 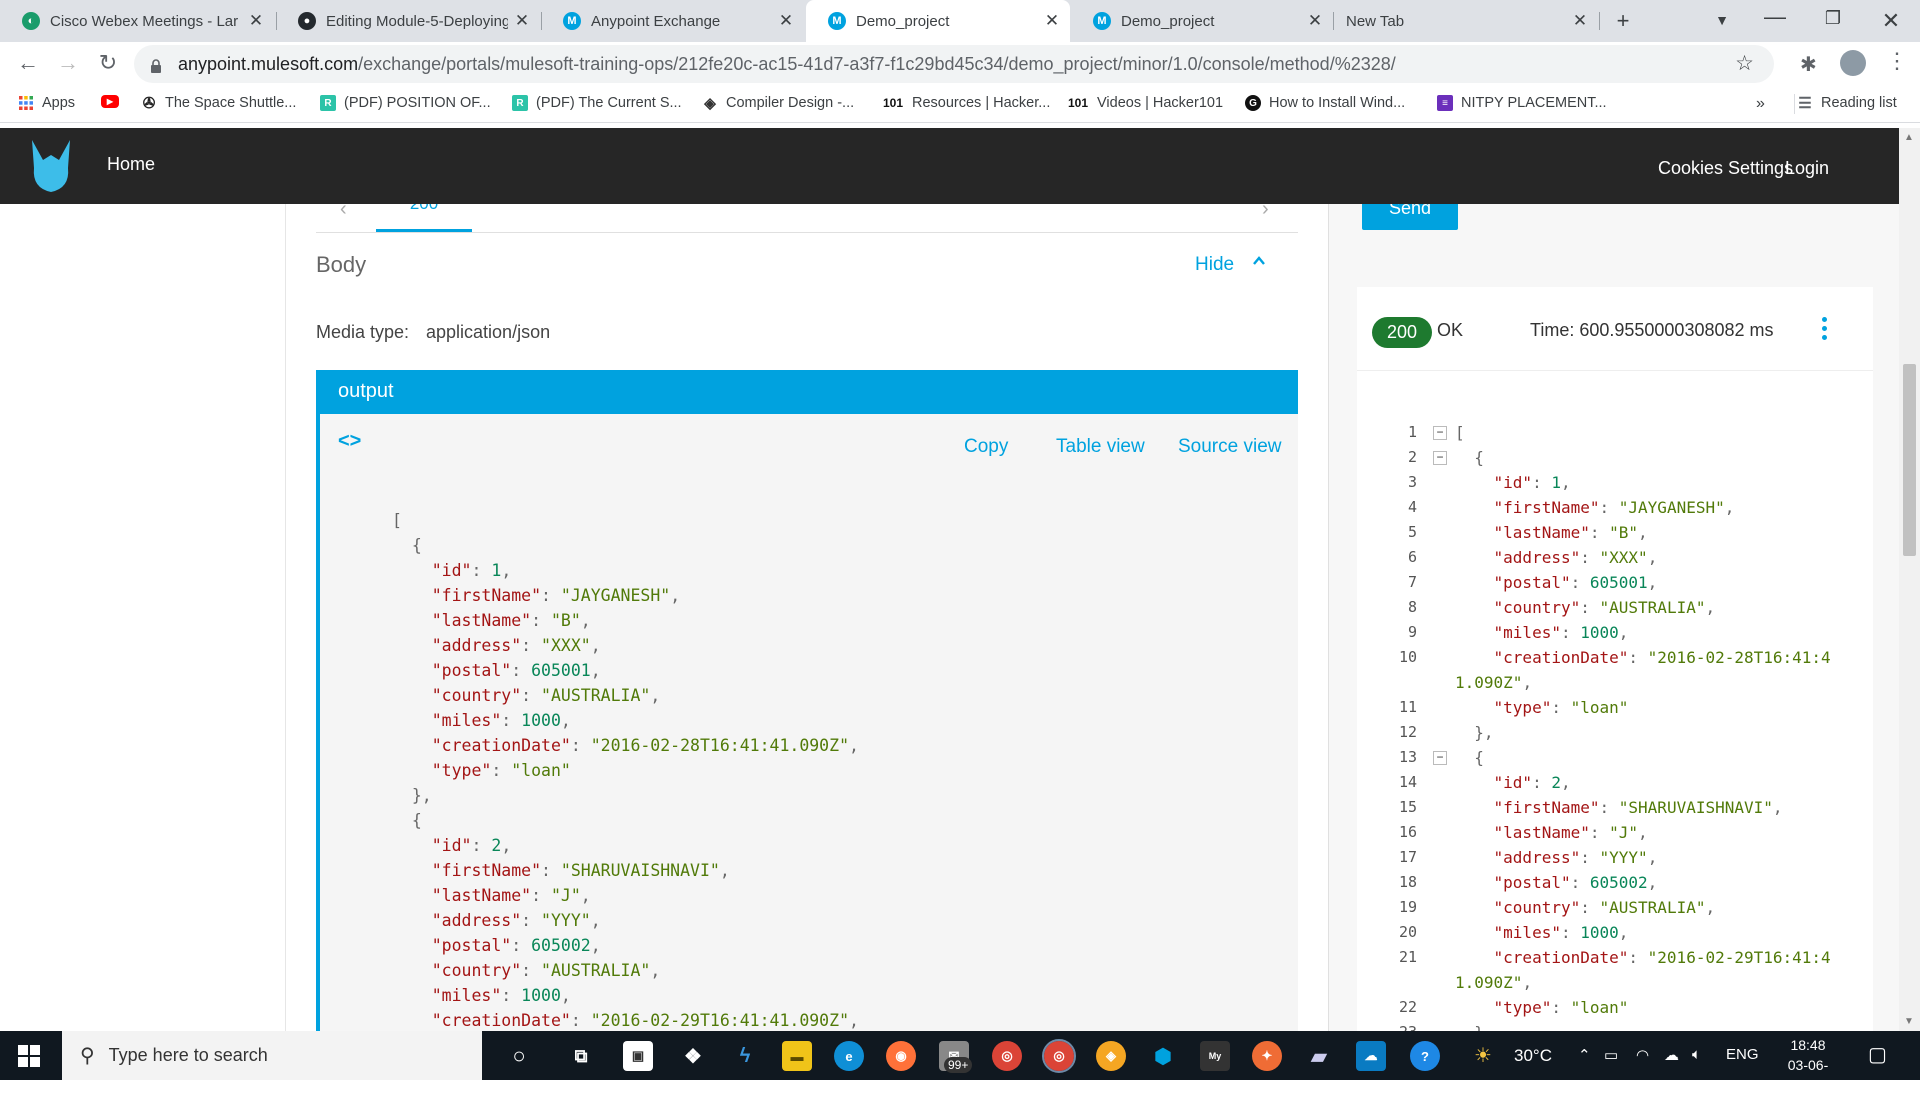 What do you see at coordinates (1407, 757) in the screenshot?
I see `line-number: 13` at bounding box center [1407, 757].